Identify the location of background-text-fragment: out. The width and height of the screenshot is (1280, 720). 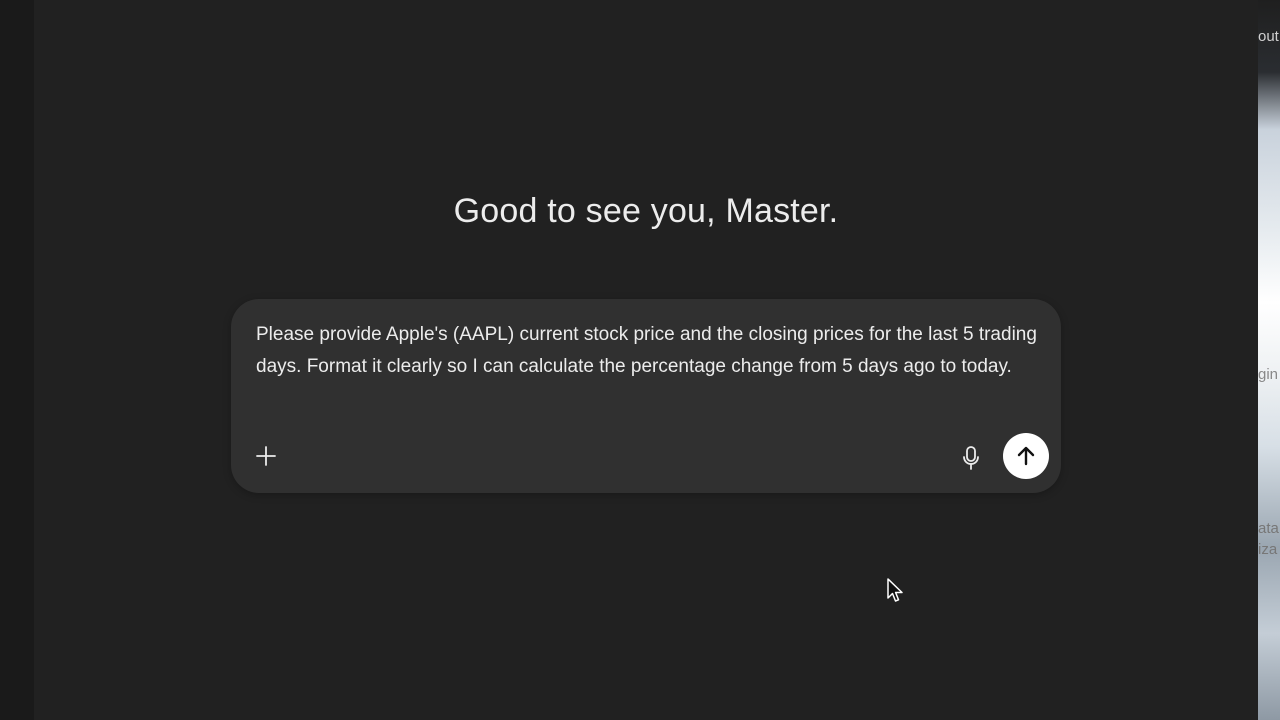
(1268, 36).